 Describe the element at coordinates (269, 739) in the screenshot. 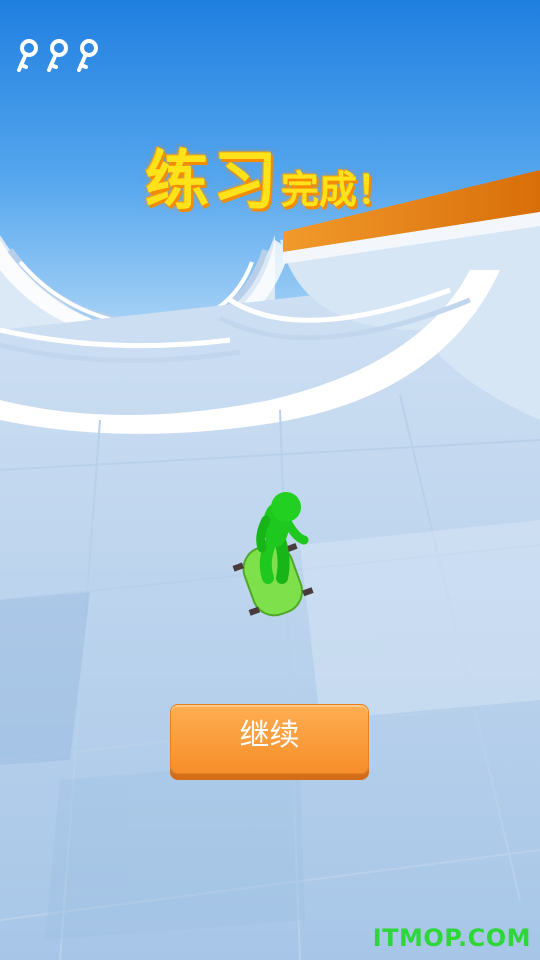

I see `continue-button: 继续` at that location.